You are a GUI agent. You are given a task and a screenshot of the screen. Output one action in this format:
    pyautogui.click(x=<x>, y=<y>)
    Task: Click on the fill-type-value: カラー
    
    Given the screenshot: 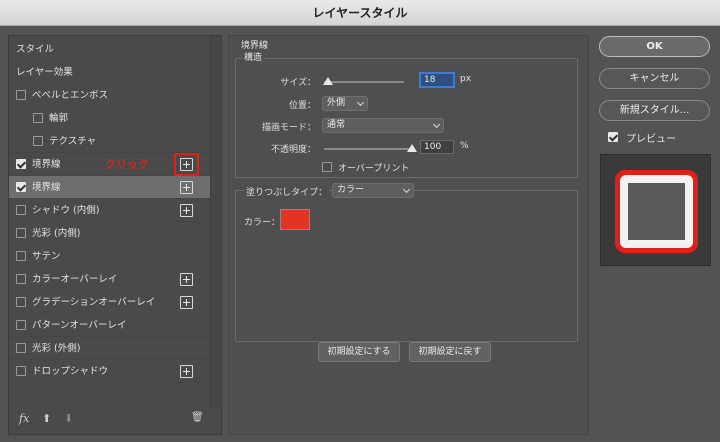 What is the action you would take?
    pyautogui.click(x=351, y=190)
    